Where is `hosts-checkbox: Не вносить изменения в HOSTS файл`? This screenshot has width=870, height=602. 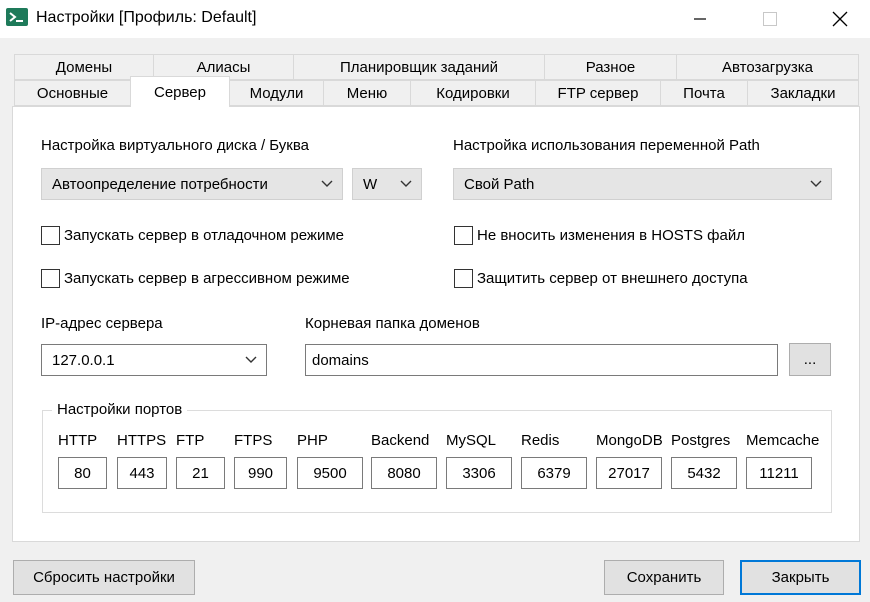
hosts-checkbox: Не вносить изменения в HOSTS файл is located at coordinates (599, 235).